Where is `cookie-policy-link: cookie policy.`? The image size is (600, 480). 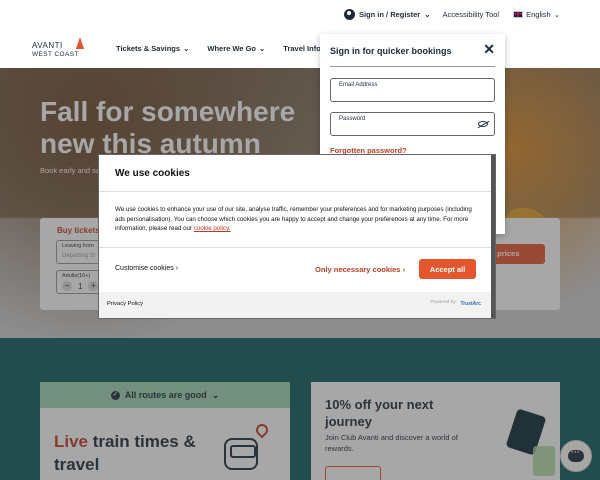 cookie-policy-link: cookie policy. is located at coordinates (212, 228).